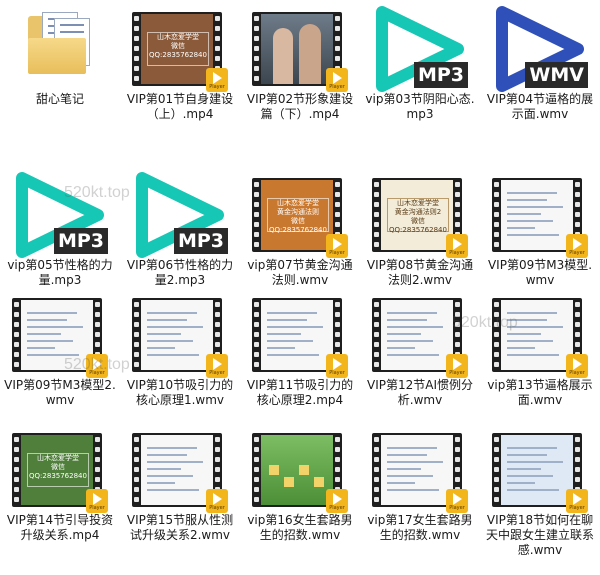 The height and width of the screenshot is (575, 600). I want to click on file-item: Player vip第16女生套路男生的招数.wmv, so click(300, 500).